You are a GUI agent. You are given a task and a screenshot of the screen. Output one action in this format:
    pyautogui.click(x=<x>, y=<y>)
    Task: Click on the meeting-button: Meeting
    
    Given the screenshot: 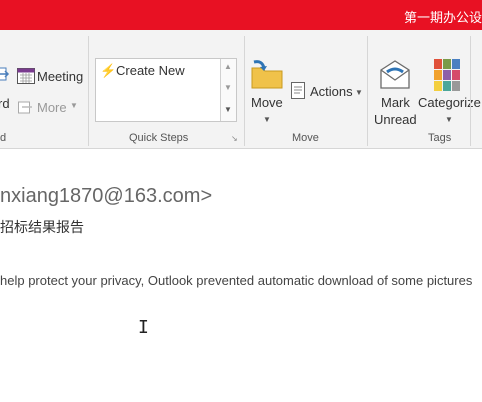 What is the action you would take?
    pyautogui.click(x=60, y=76)
    